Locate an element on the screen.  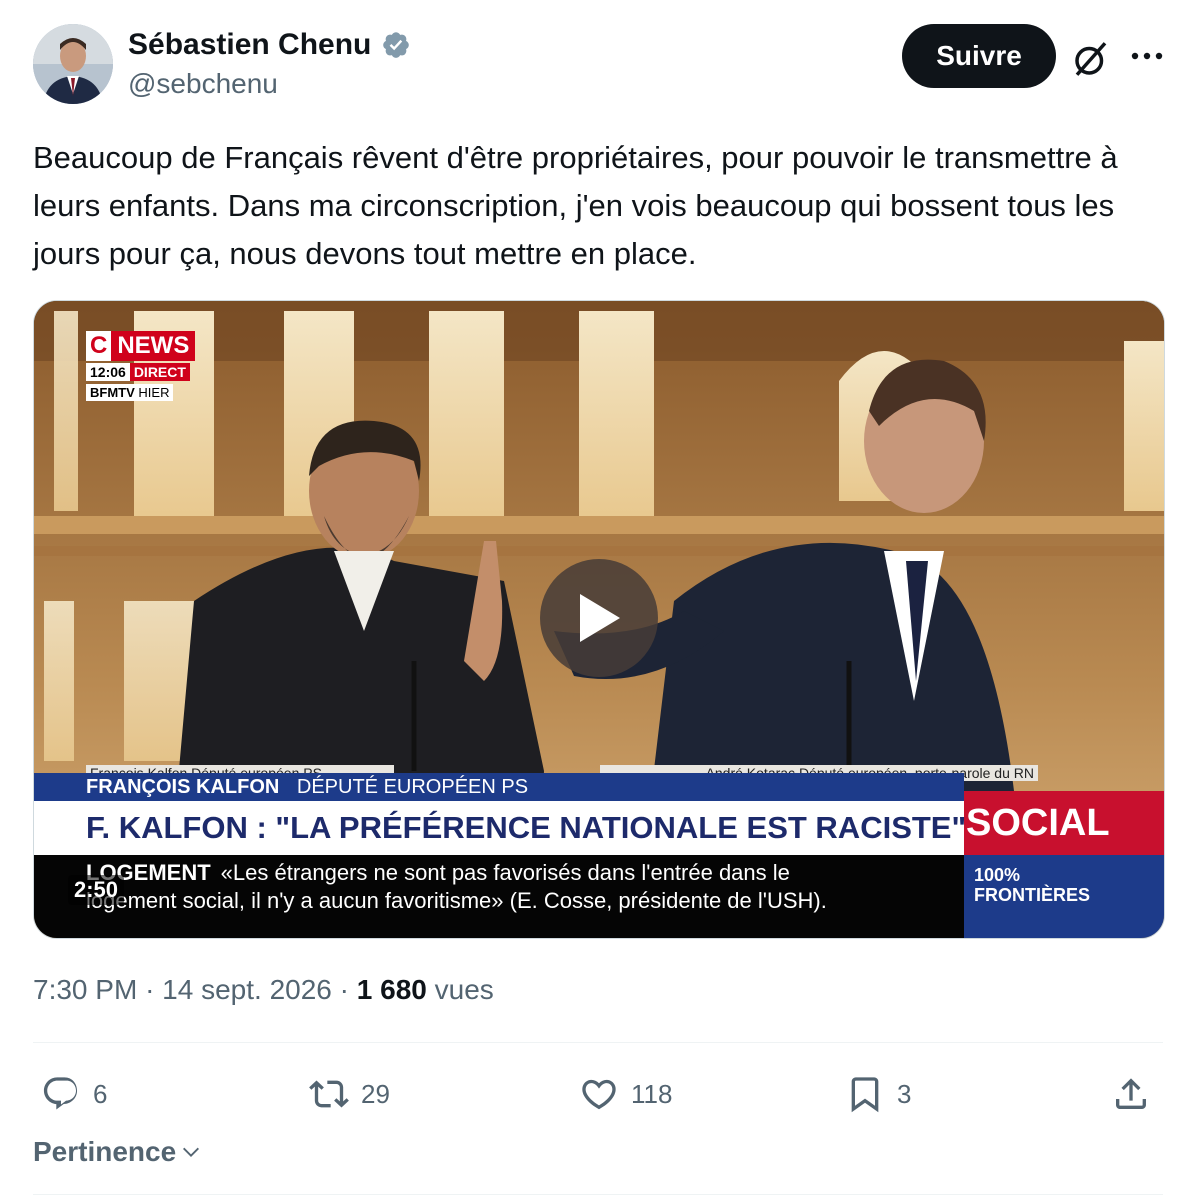
author-name: Sébastien Chenu is located at coordinates (249, 45).